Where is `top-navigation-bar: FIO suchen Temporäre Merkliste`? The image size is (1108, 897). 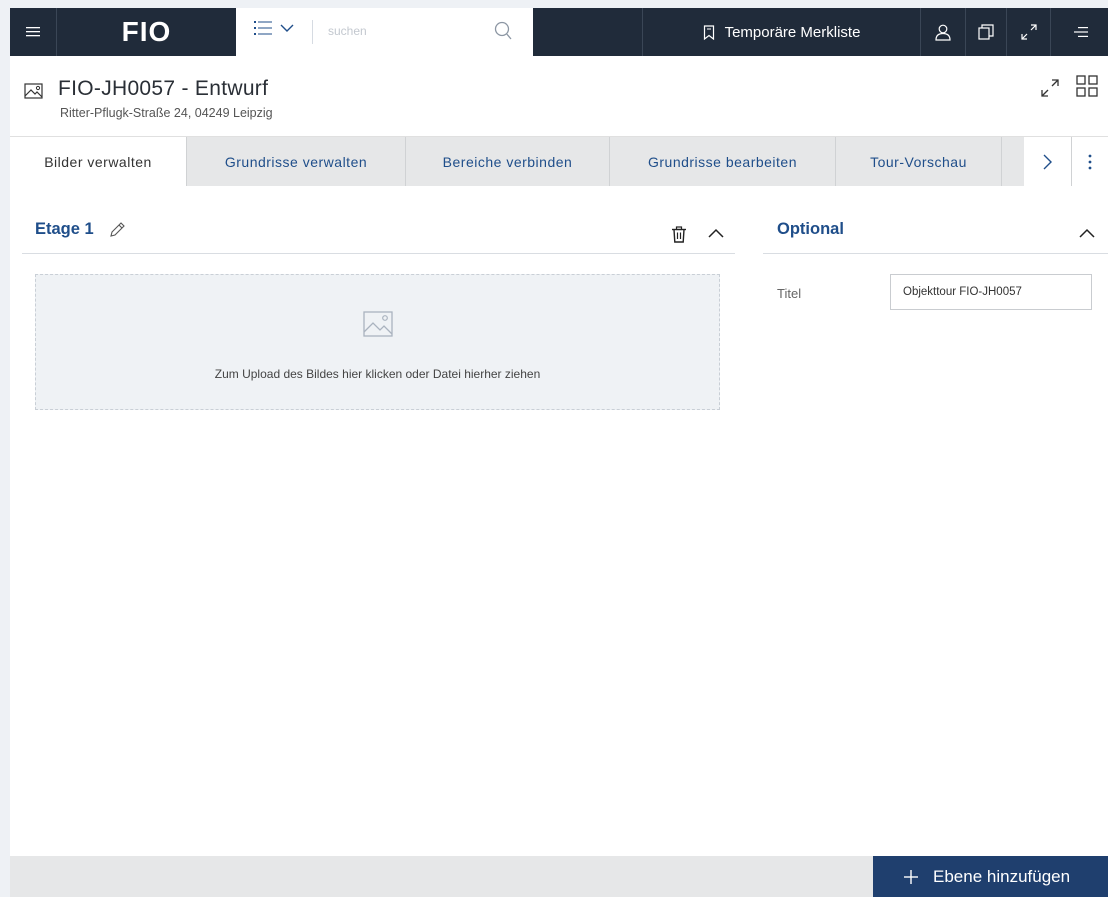 top-navigation-bar: FIO suchen Temporäre Merkliste is located at coordinates (559, 32).